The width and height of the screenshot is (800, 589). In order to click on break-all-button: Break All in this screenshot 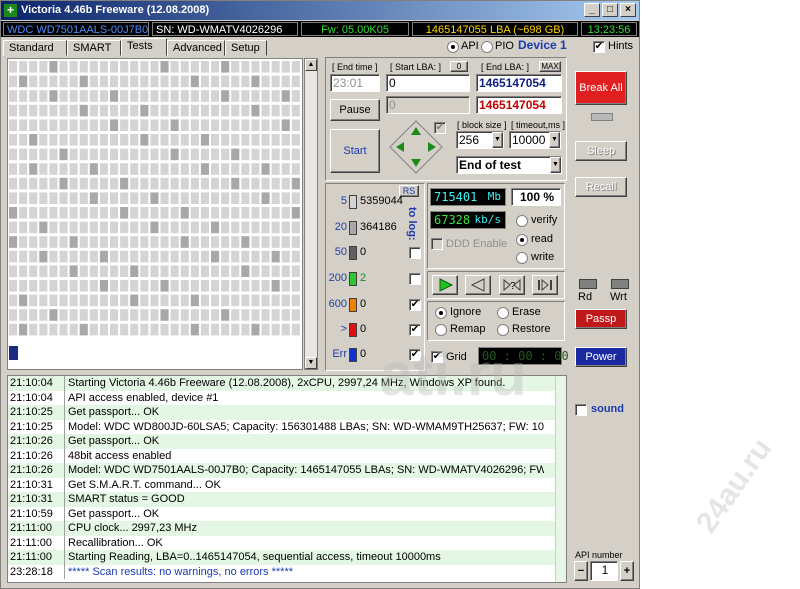, I will do `click(601, 88)`.